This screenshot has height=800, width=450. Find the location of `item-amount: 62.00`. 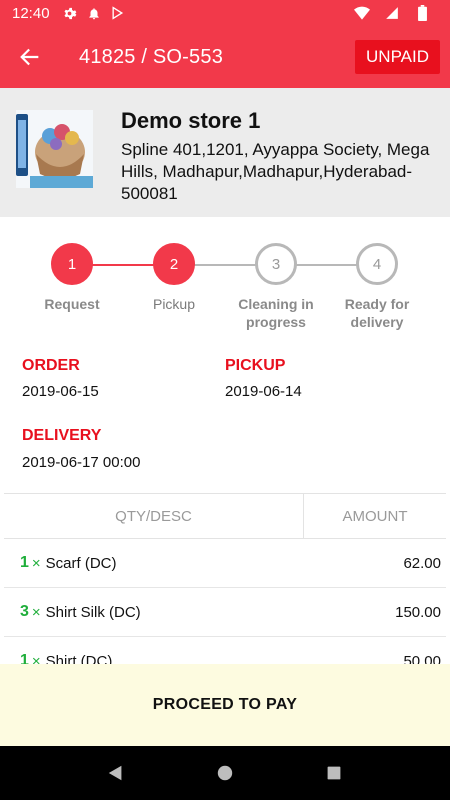

item-amount: 62.00 is located at coordinates (422, 563).